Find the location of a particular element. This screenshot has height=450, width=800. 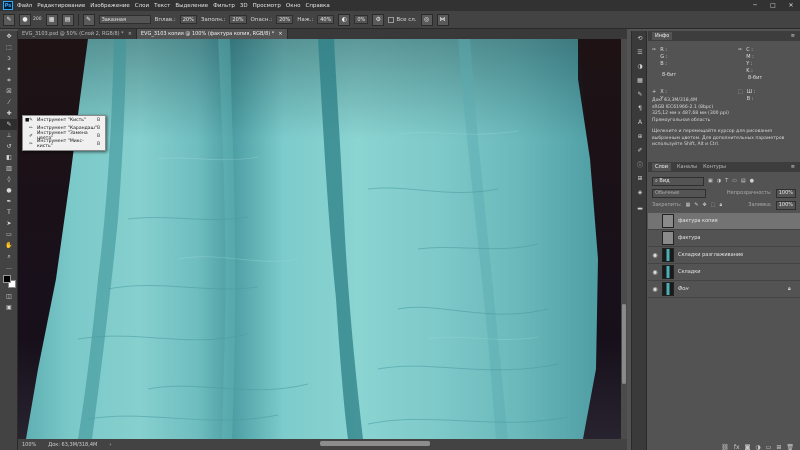

frame-tool-icon: ☒ is located at coordinates (9, 91).